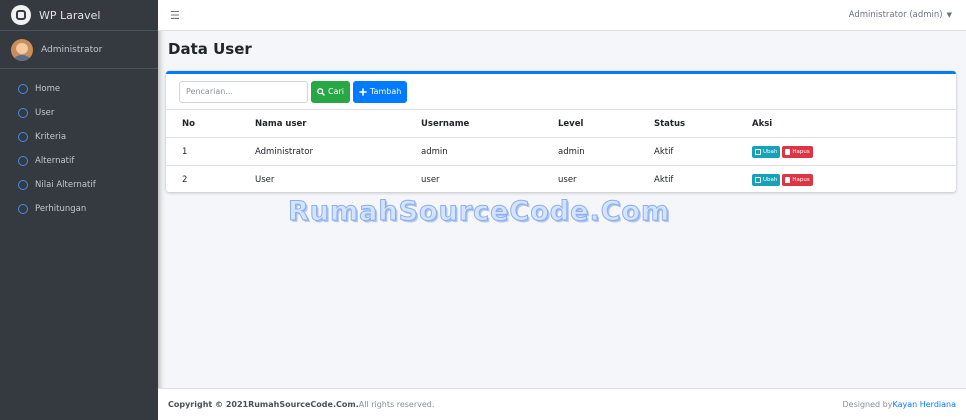  I want to click on header-no: No, so click(202, 123).